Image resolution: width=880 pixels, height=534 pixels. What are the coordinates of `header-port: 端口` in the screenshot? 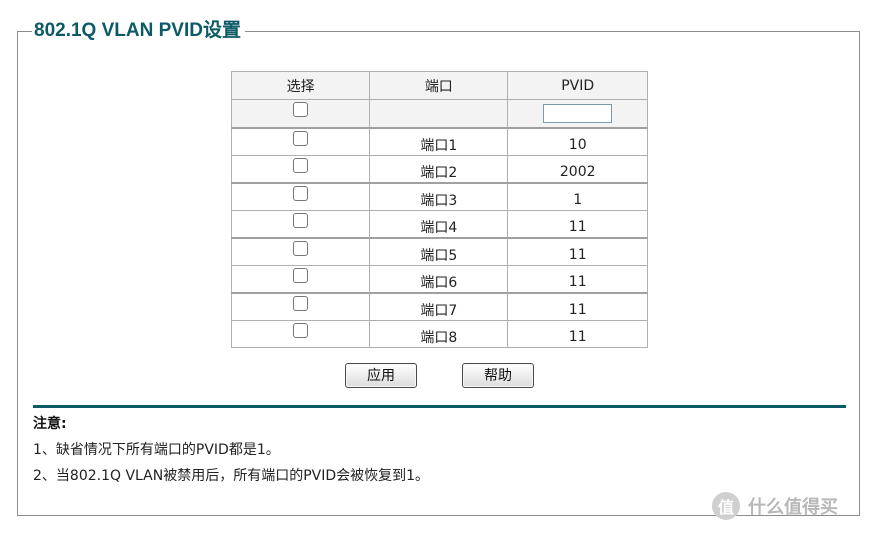 It's located at (439, 85).